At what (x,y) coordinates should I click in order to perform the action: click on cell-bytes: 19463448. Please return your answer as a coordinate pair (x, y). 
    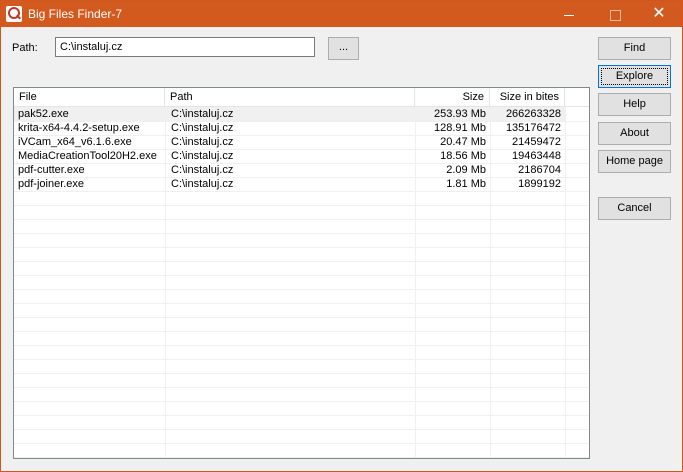
    Looking at the image, I should click on (536, 156).